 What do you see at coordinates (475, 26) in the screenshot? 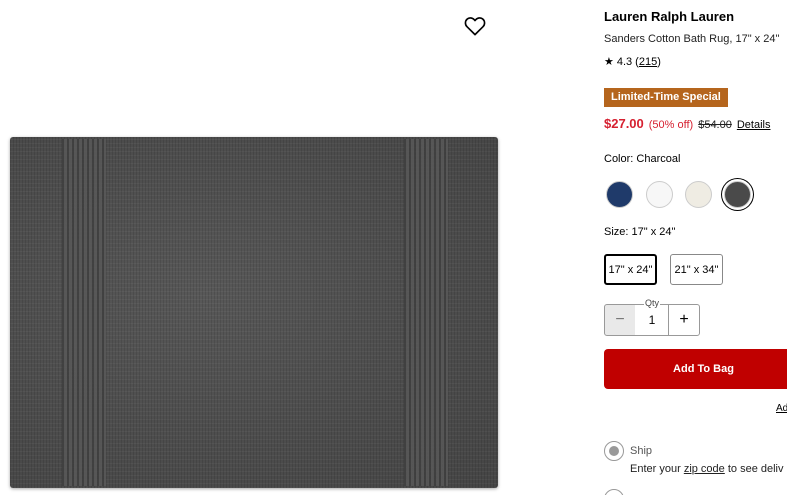
I see `heart-icon` at bounding box center [475, 26].